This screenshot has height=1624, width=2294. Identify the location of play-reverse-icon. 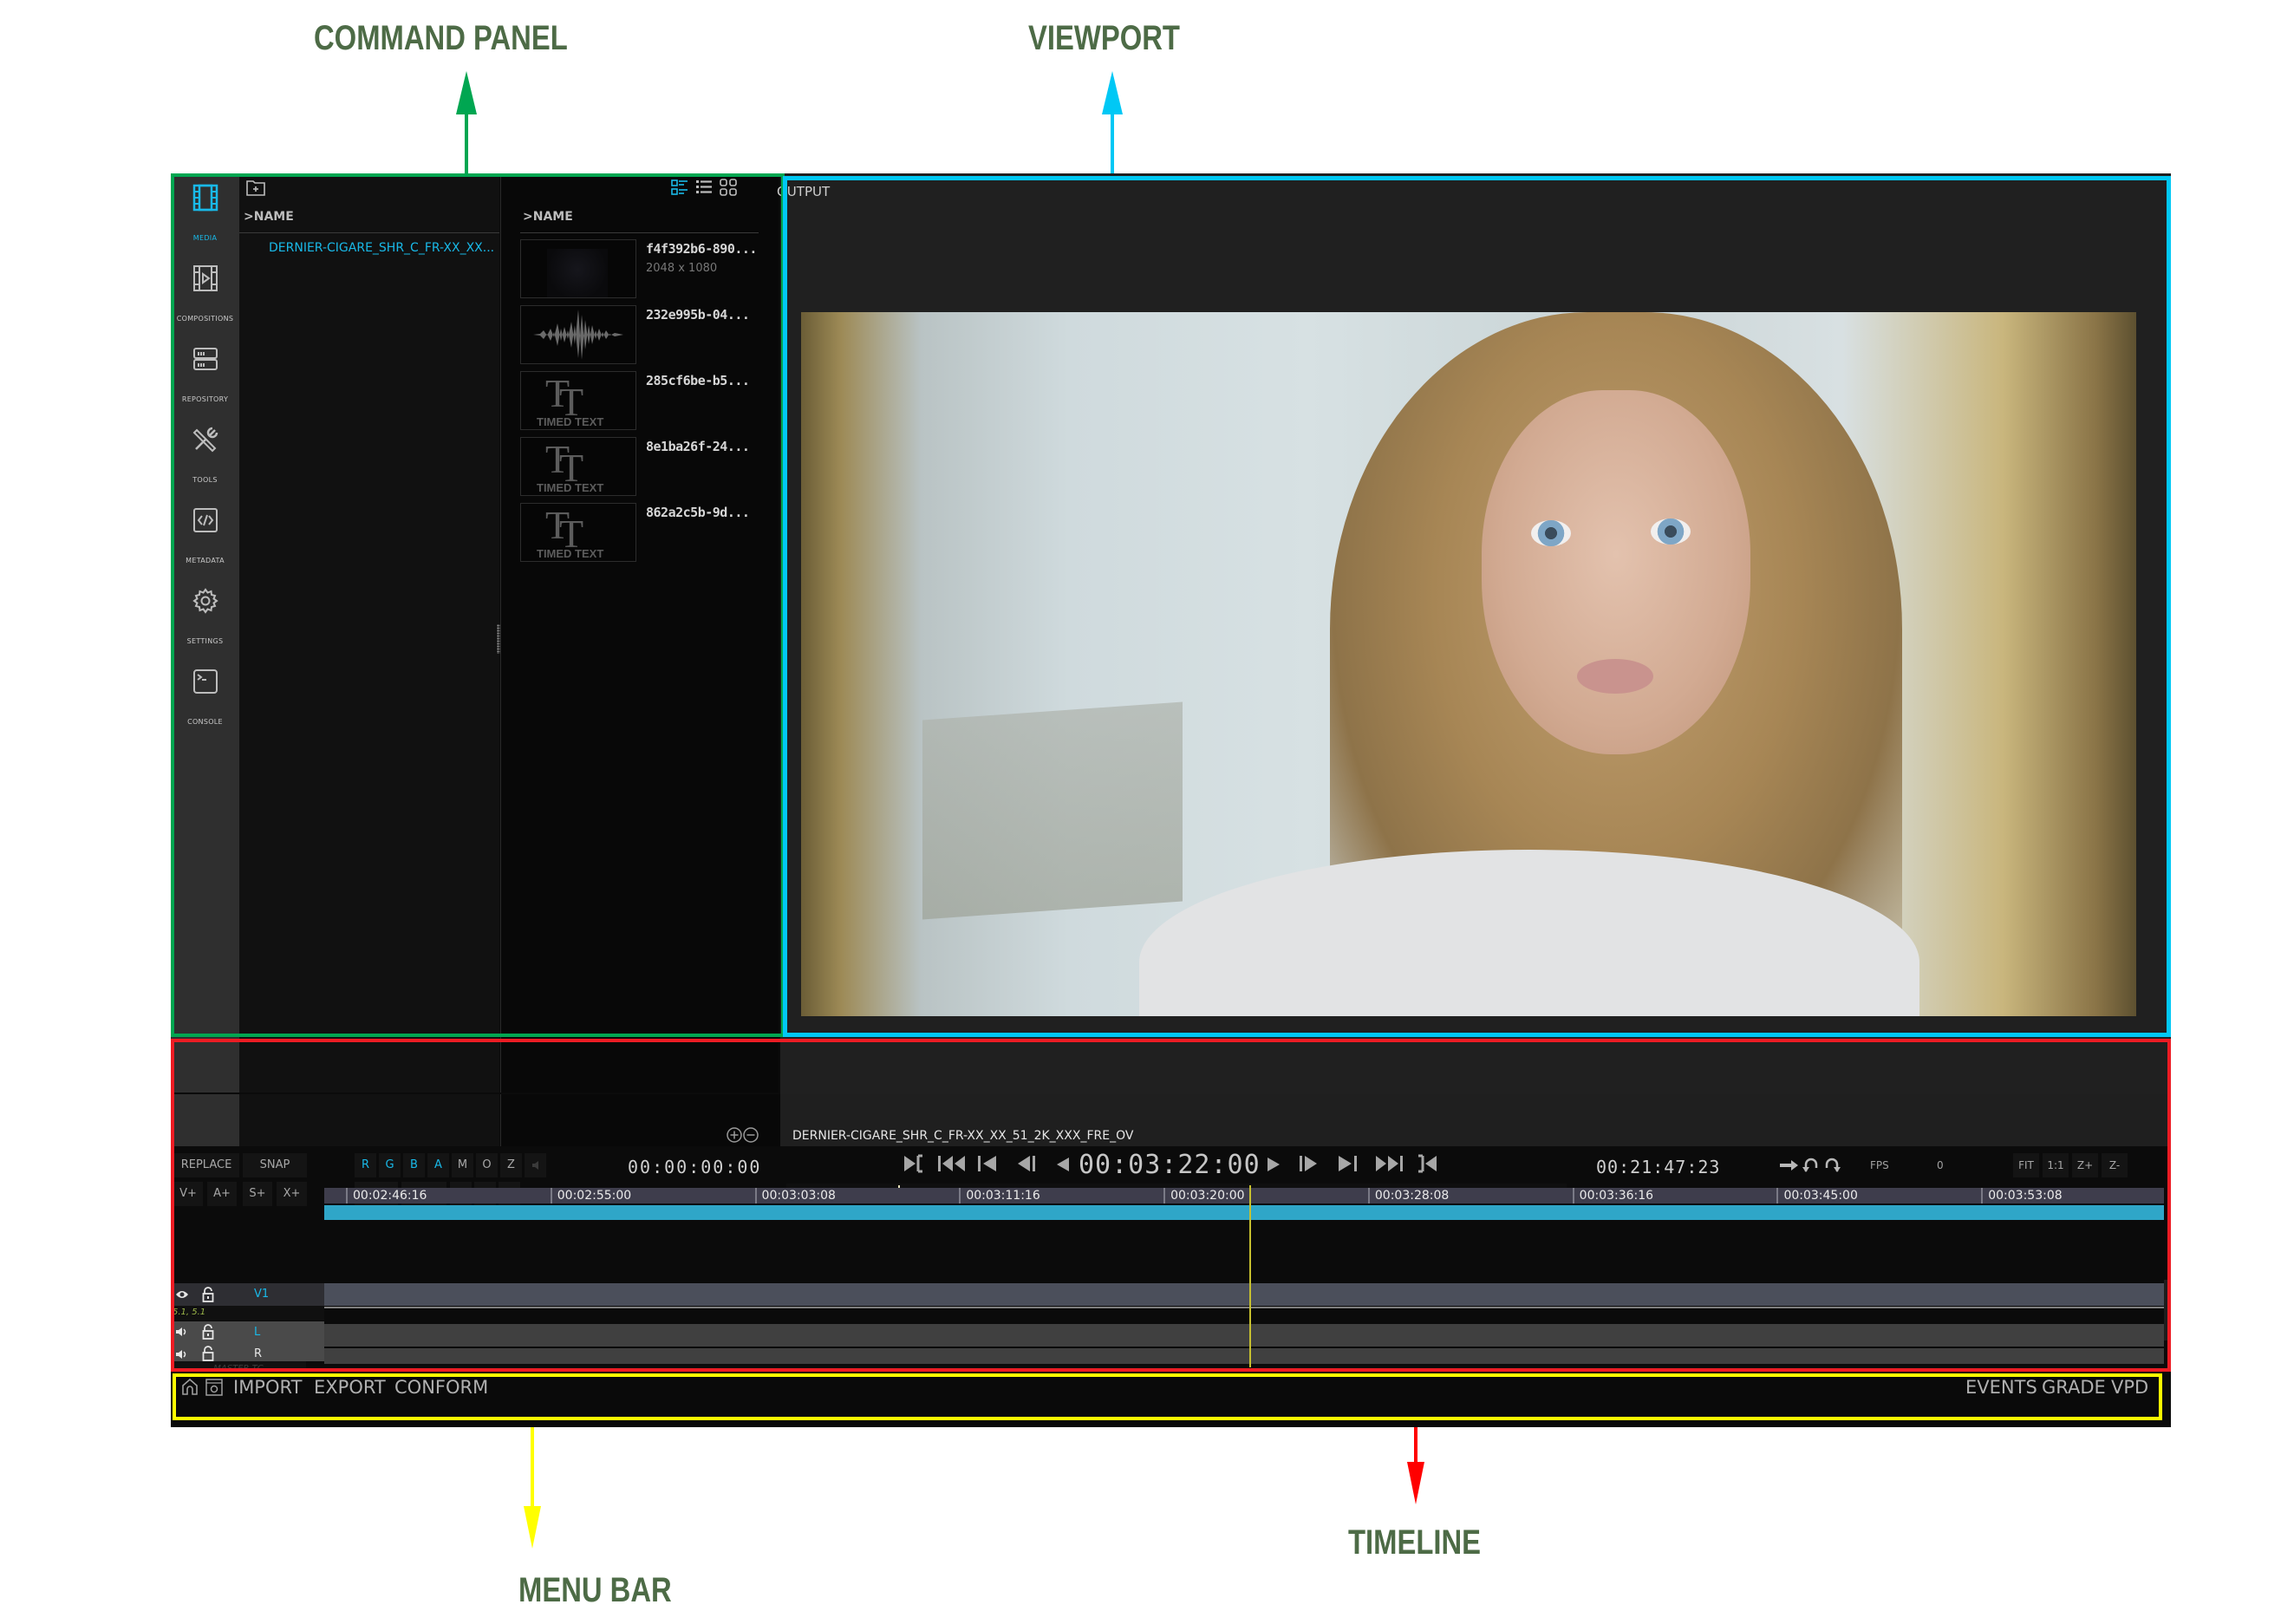
(1063, 1164).